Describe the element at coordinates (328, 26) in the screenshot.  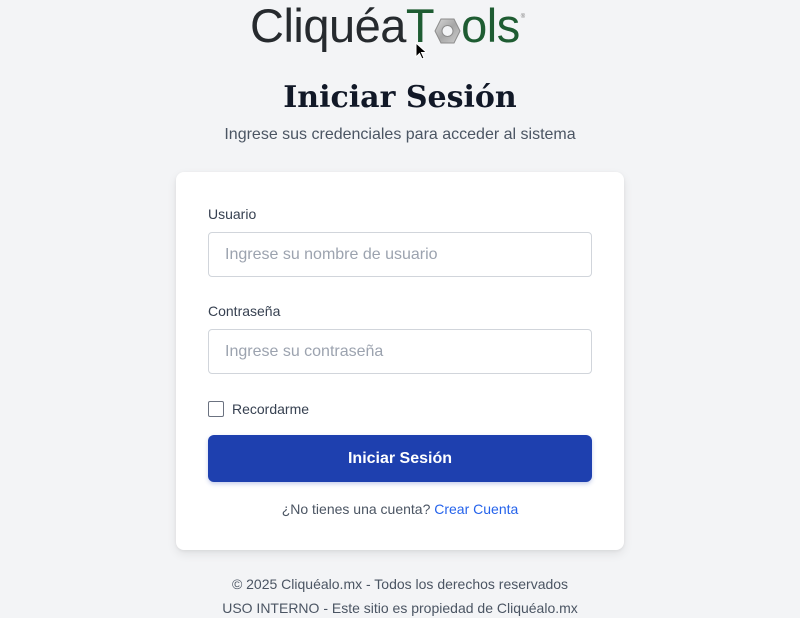
I see `logo-text-dark: Cliquéa` at that location.